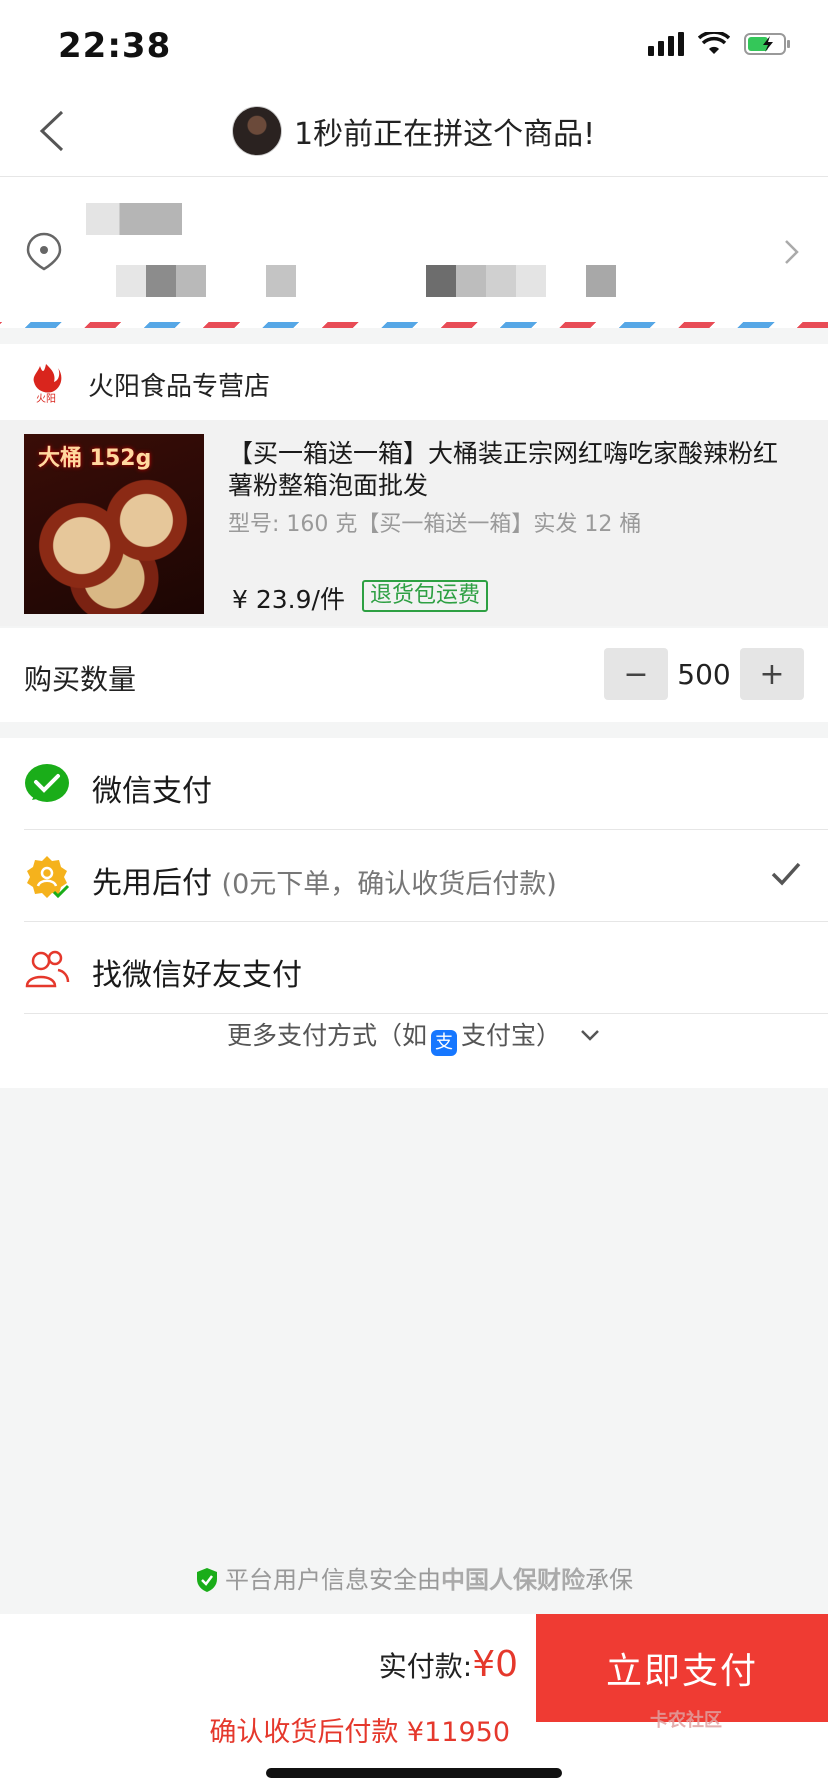  I want to click on shop-header: 火阳 火阳食品专营店, so click(414, 382).